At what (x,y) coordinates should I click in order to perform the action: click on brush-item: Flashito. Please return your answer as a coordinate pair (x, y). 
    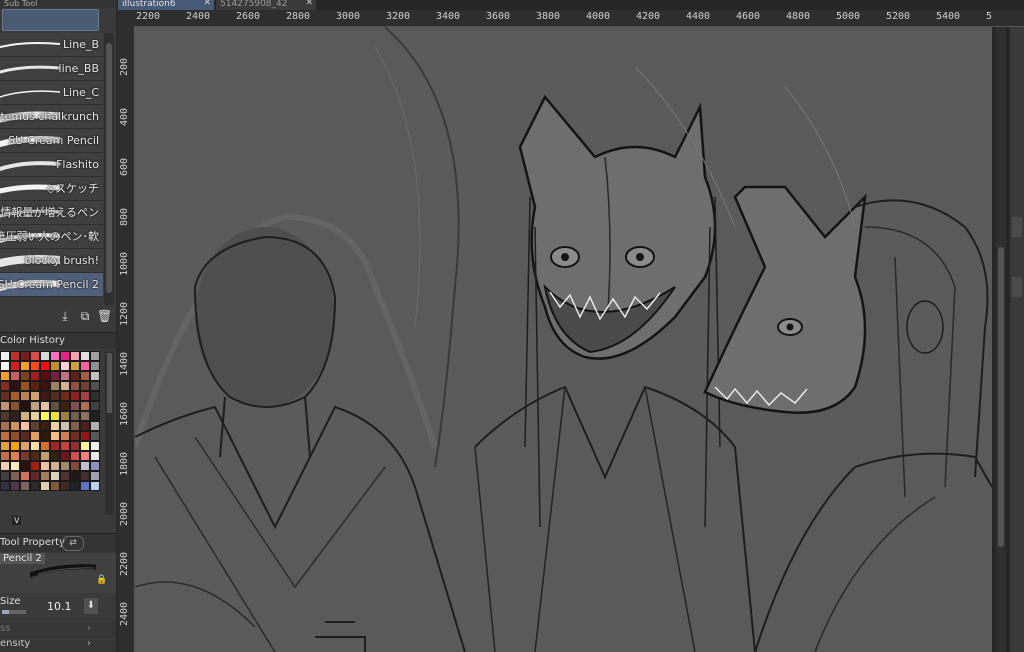
    Looking at the image, I should click on (51, 165).